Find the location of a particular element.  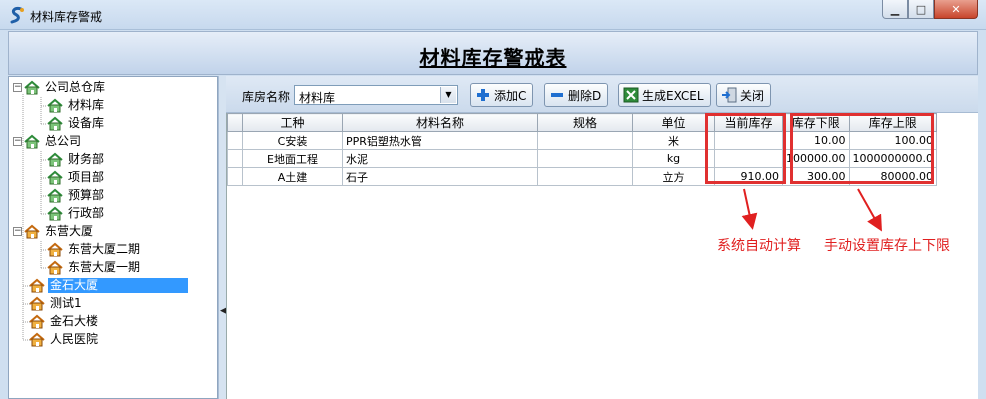

toolbar: 库房名称 材料库 ▼ 添加C 删除D 生成EXCEL 关闭 is located at coordinates (602, 94).